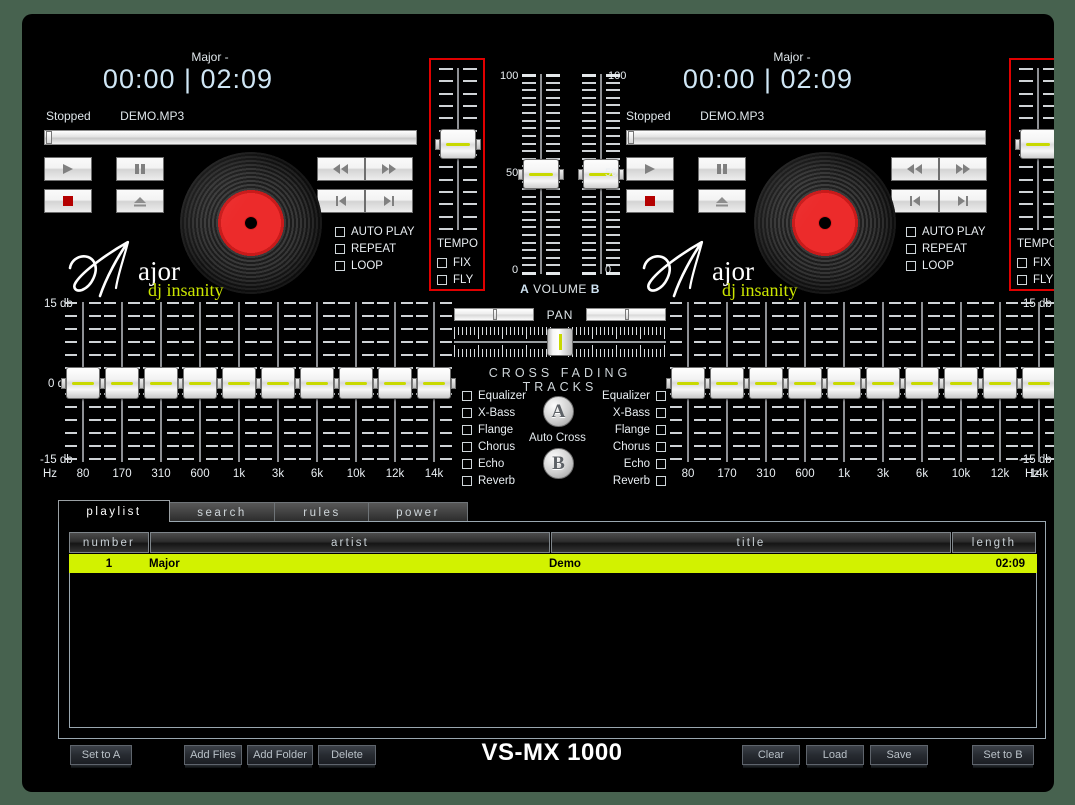  What do you see at coordinates (467, 430) in the screenshot?
I see `fx-a-flange-checkbox` at bounding box center [467, 430].